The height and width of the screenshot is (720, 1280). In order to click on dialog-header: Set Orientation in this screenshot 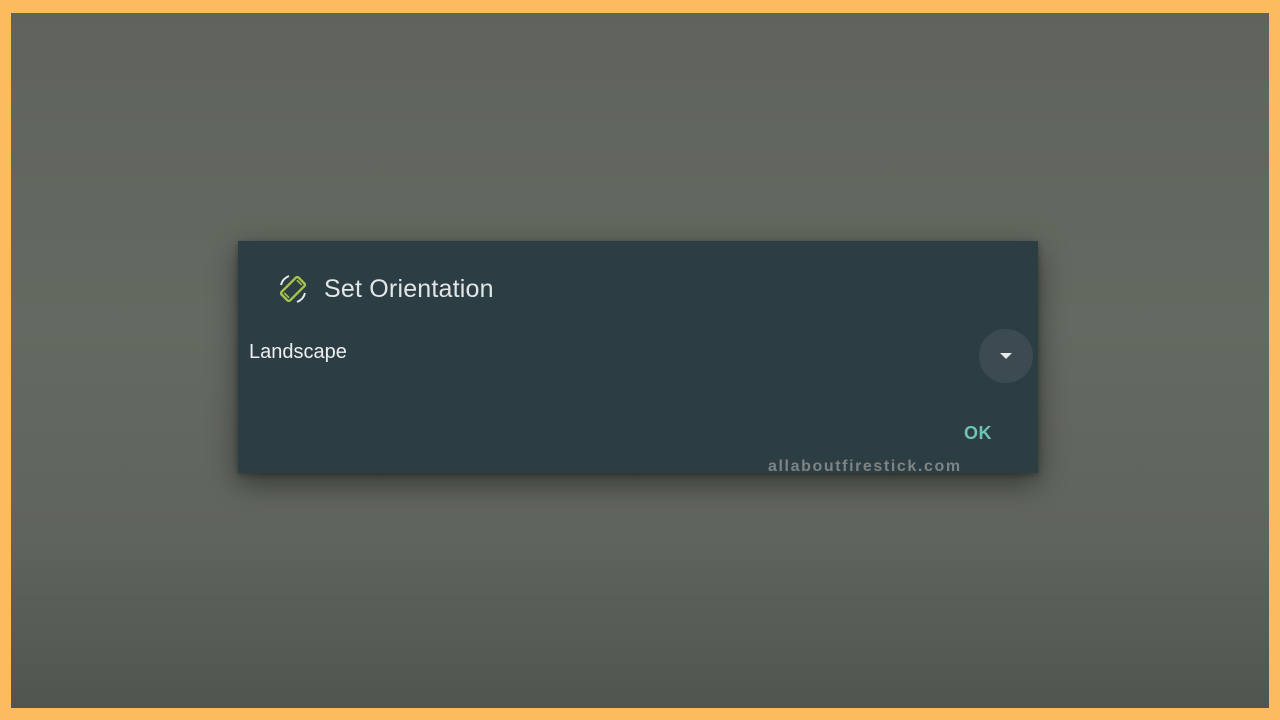, I will do `click(385, 289)`.